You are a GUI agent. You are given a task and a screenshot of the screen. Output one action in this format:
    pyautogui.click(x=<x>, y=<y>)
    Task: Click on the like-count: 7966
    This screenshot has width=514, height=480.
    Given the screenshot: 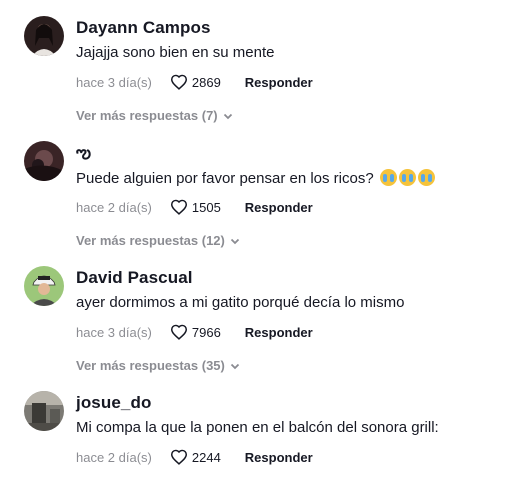 What is the action you would take?
    pyautogui.click(x=206, y=332)
    